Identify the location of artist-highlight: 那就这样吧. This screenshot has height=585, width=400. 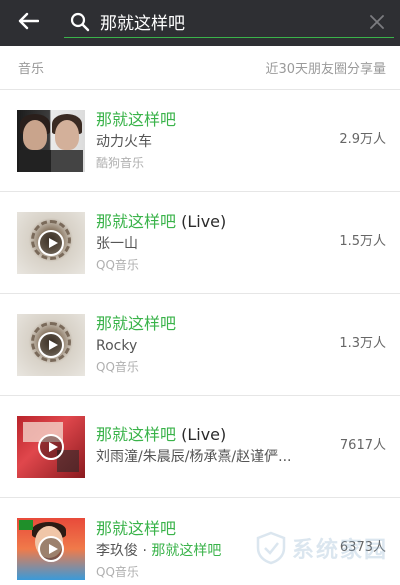
(186, 550).